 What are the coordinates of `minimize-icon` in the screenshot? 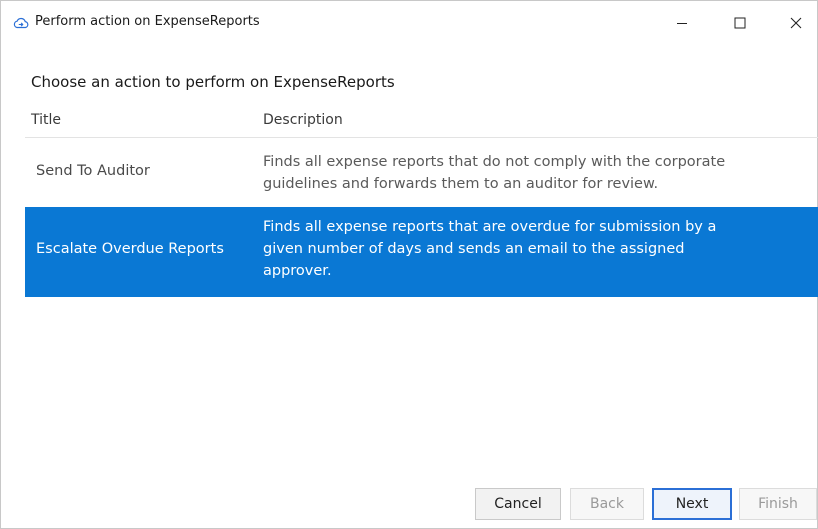 It's located at (682, 23).